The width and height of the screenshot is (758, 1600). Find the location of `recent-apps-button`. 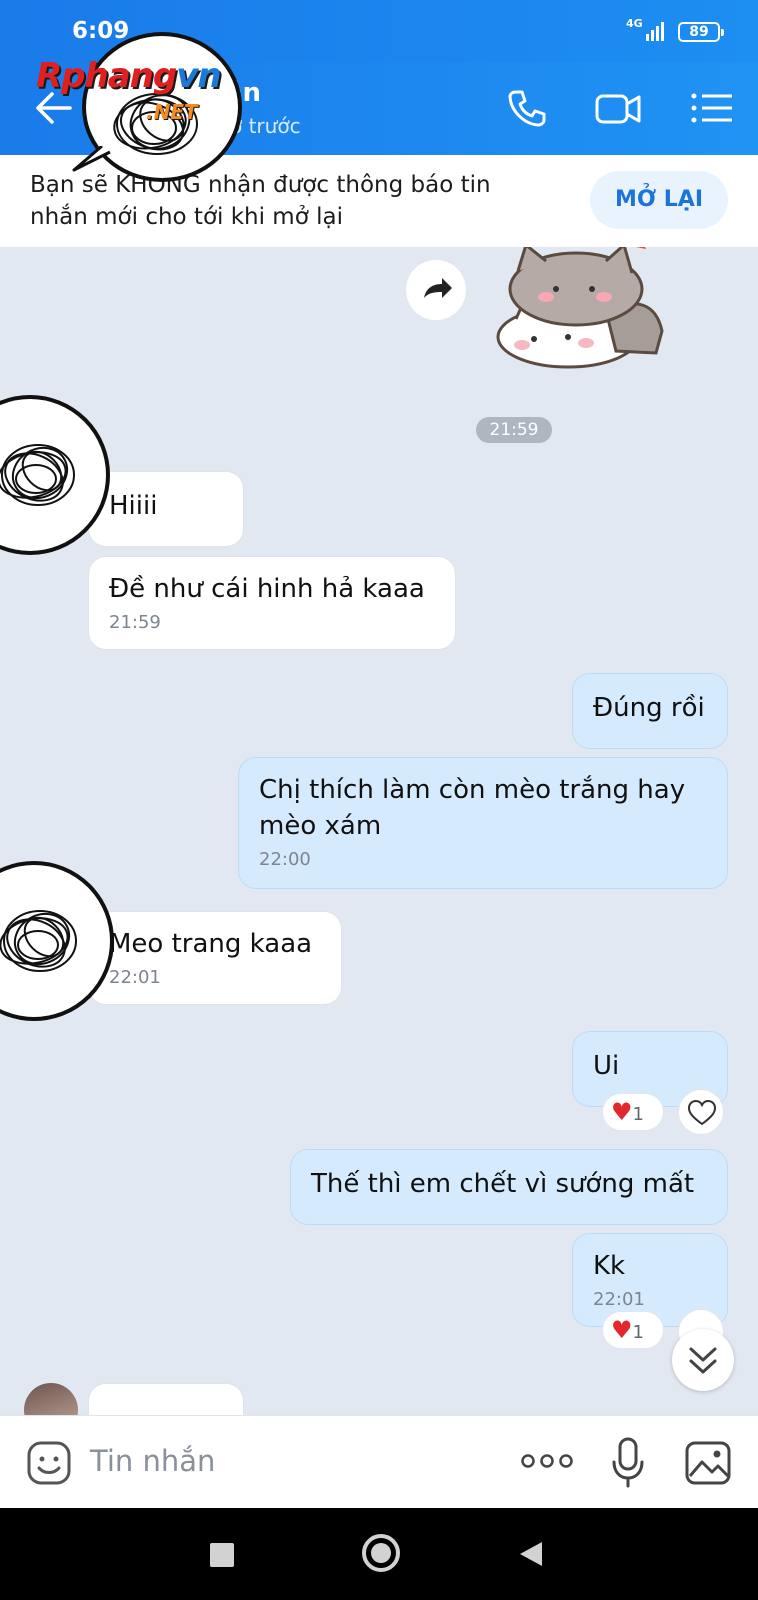

recent-apps-button is located at coordinates (222, 1555).